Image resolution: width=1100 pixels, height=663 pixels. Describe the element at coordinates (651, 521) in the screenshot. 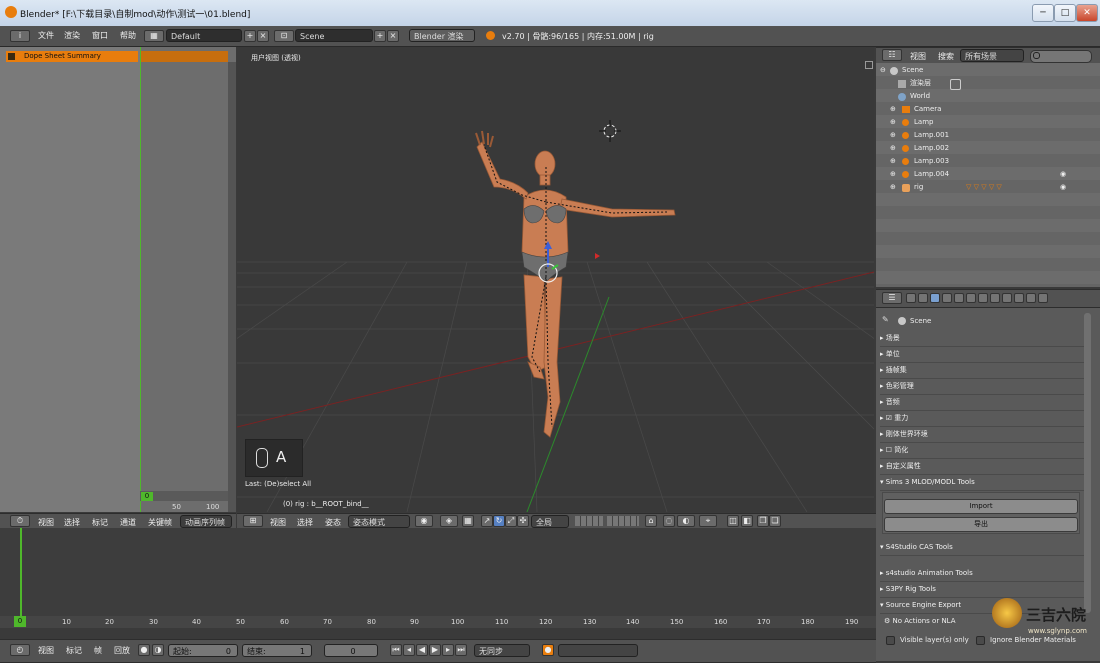

I see `lock-icon: ⌂` at that location.